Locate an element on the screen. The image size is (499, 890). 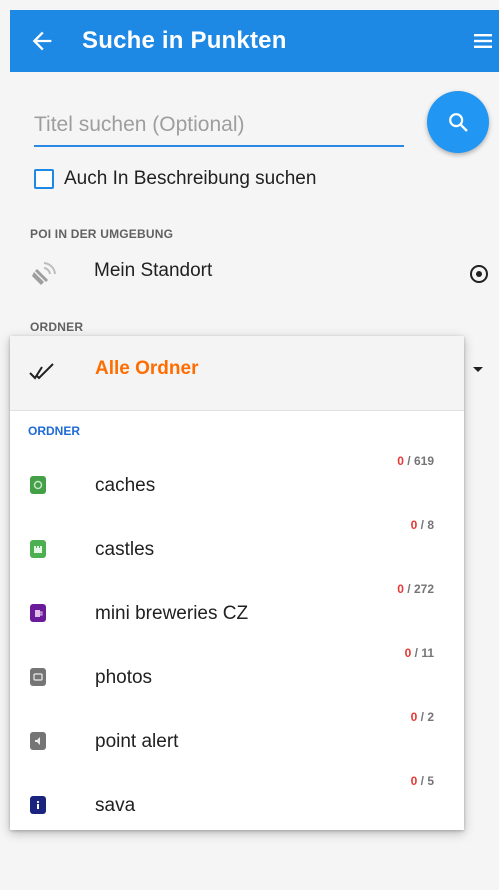
folder-count: 0 / 272 is located at coordinates (415, 589).